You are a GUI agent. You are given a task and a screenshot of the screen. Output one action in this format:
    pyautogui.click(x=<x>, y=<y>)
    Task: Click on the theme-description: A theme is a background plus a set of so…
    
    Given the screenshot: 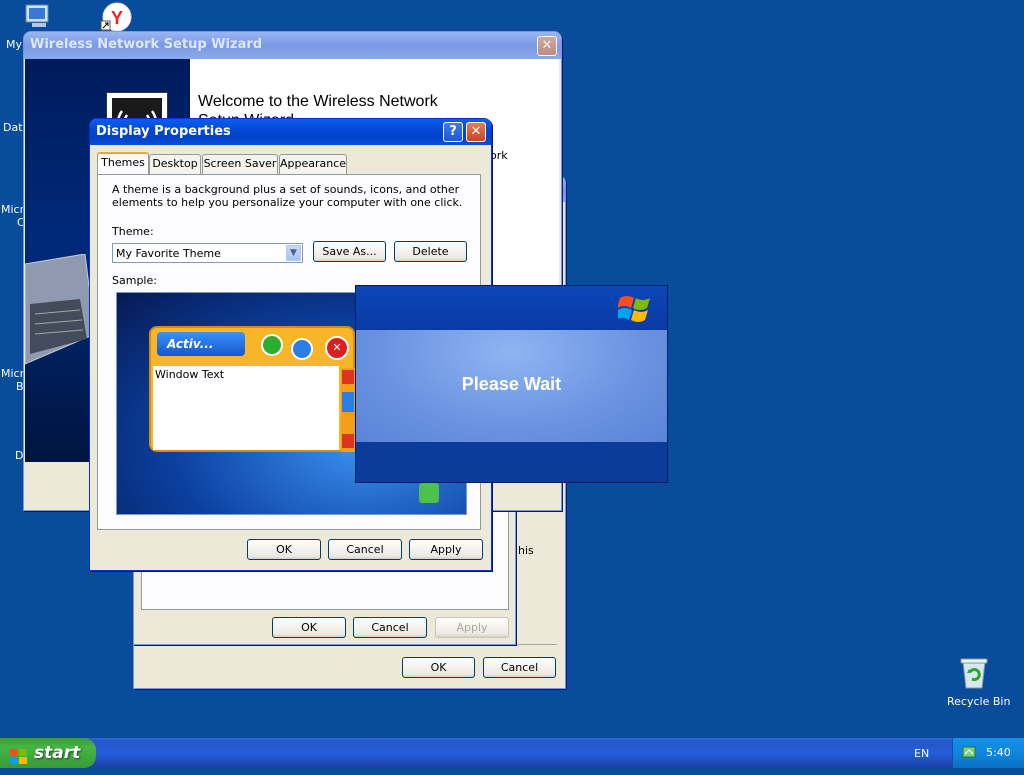 What is the action you would take?
    pyautogui.click(x=287, y=196)
    